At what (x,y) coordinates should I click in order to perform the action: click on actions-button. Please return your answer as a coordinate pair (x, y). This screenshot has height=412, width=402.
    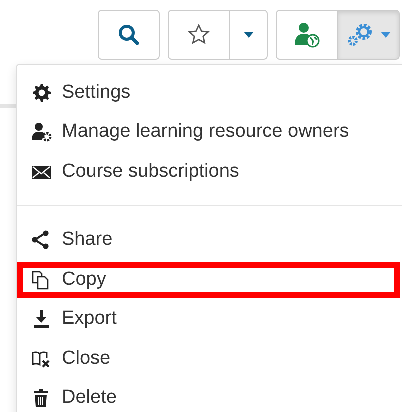
    Looking at the image, I should click on (369, 35).